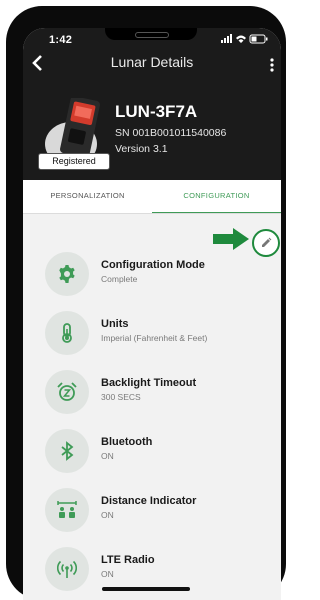  I want to click on thermometer-icon, so click(67, 333).